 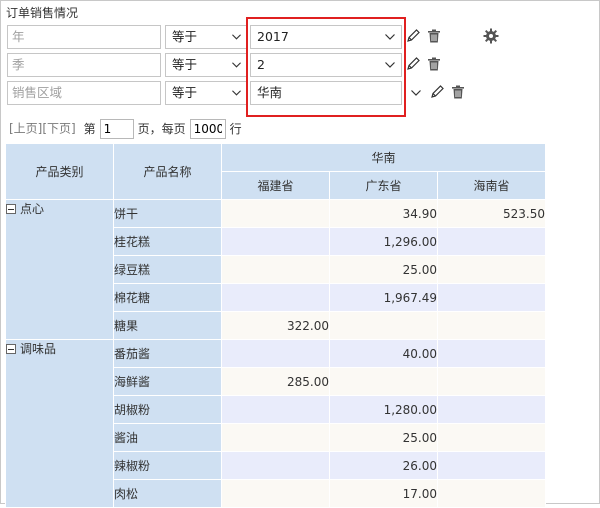 I want to click on product-cell: 糖果, so click(x=167, y=325).